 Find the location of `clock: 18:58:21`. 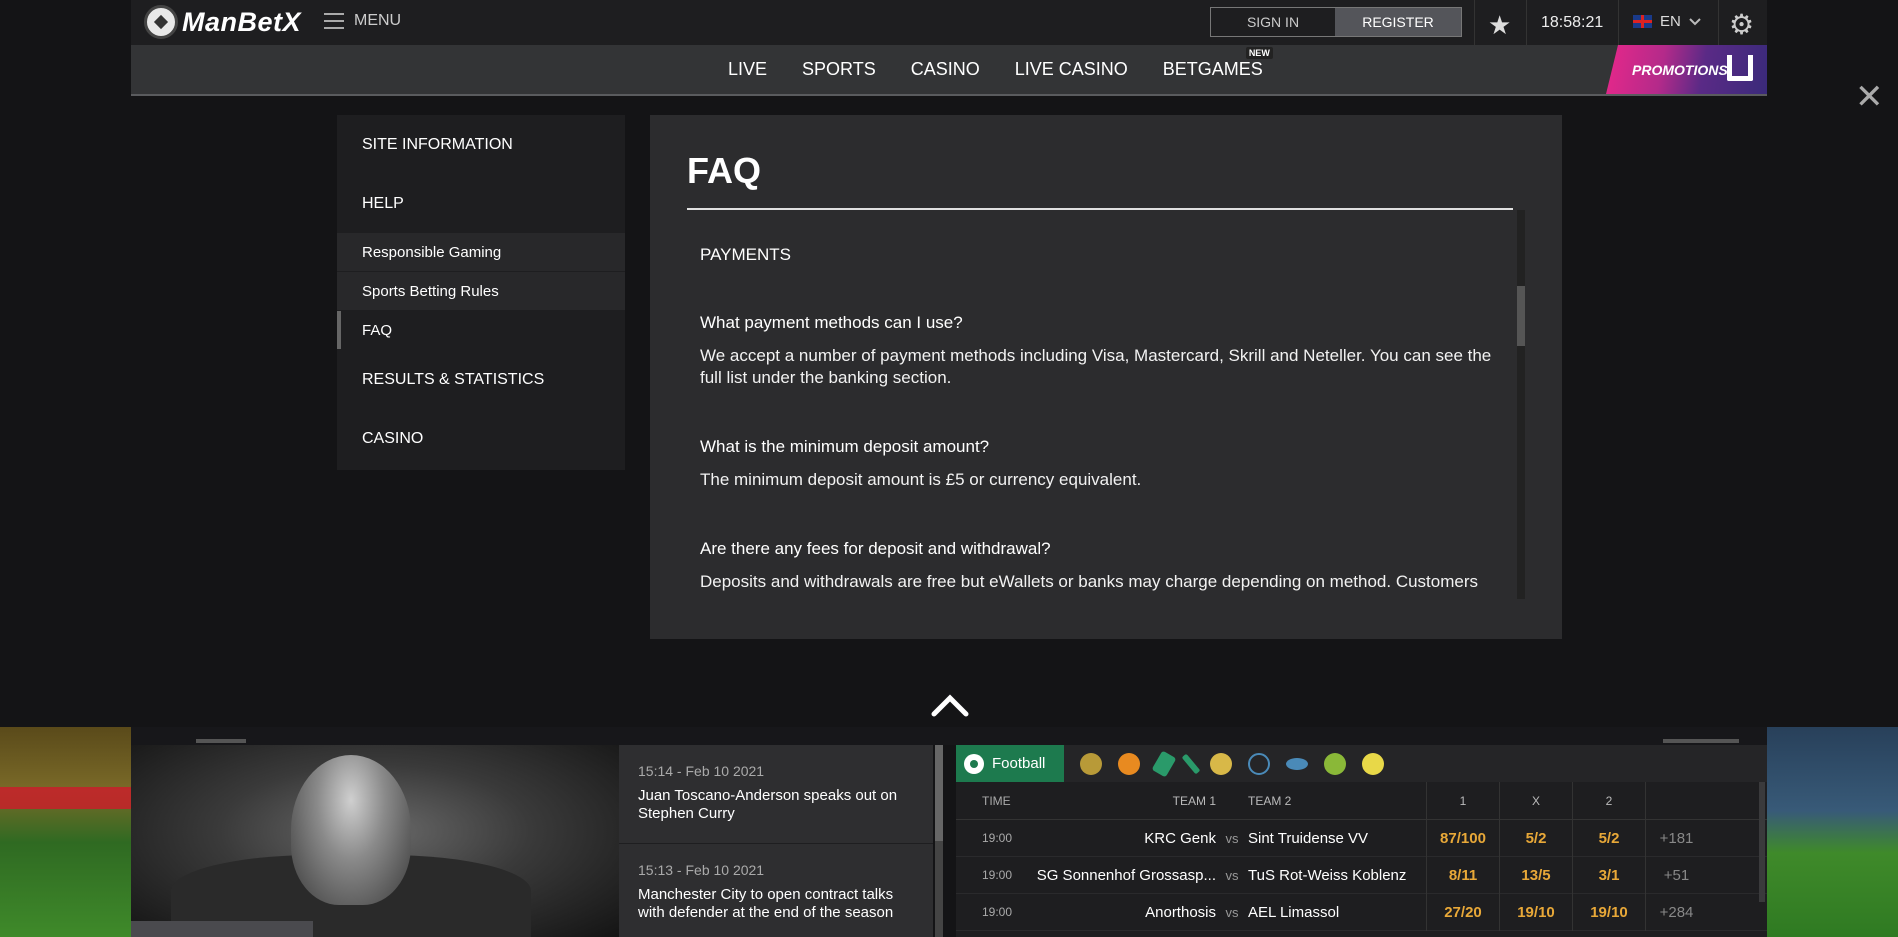

clock: 18:58:21 is located at coordinates (1572, 22).